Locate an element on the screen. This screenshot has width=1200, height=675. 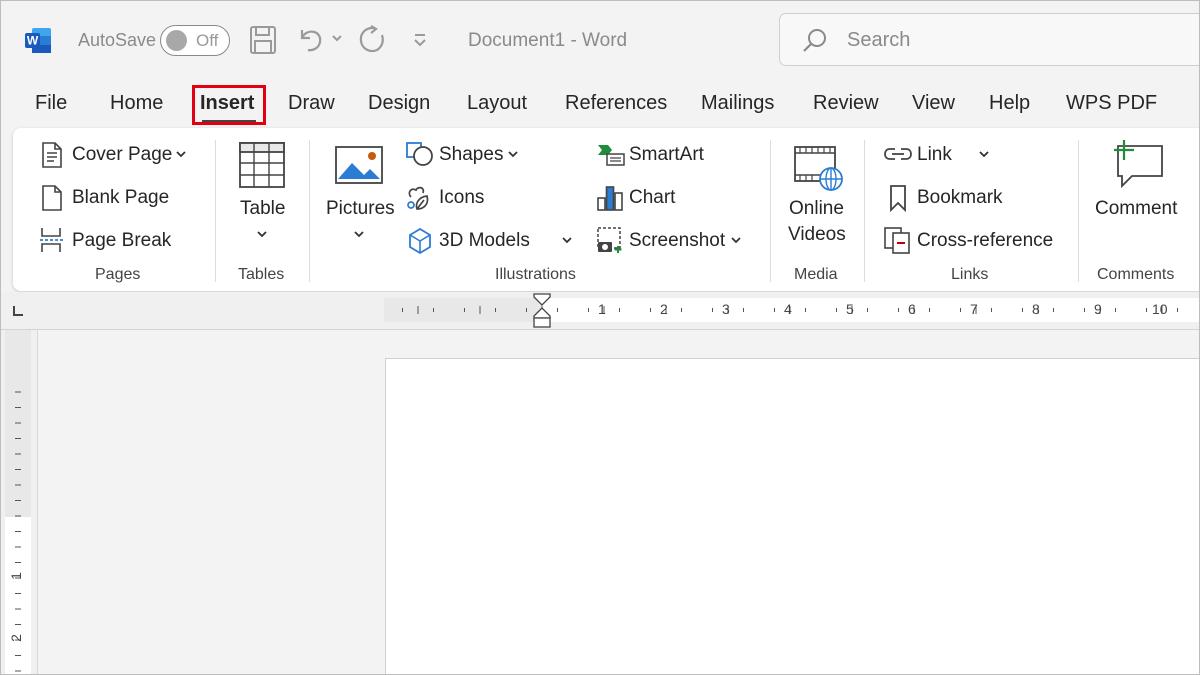
links-group-label: Links is located at coordinates (970, 274).